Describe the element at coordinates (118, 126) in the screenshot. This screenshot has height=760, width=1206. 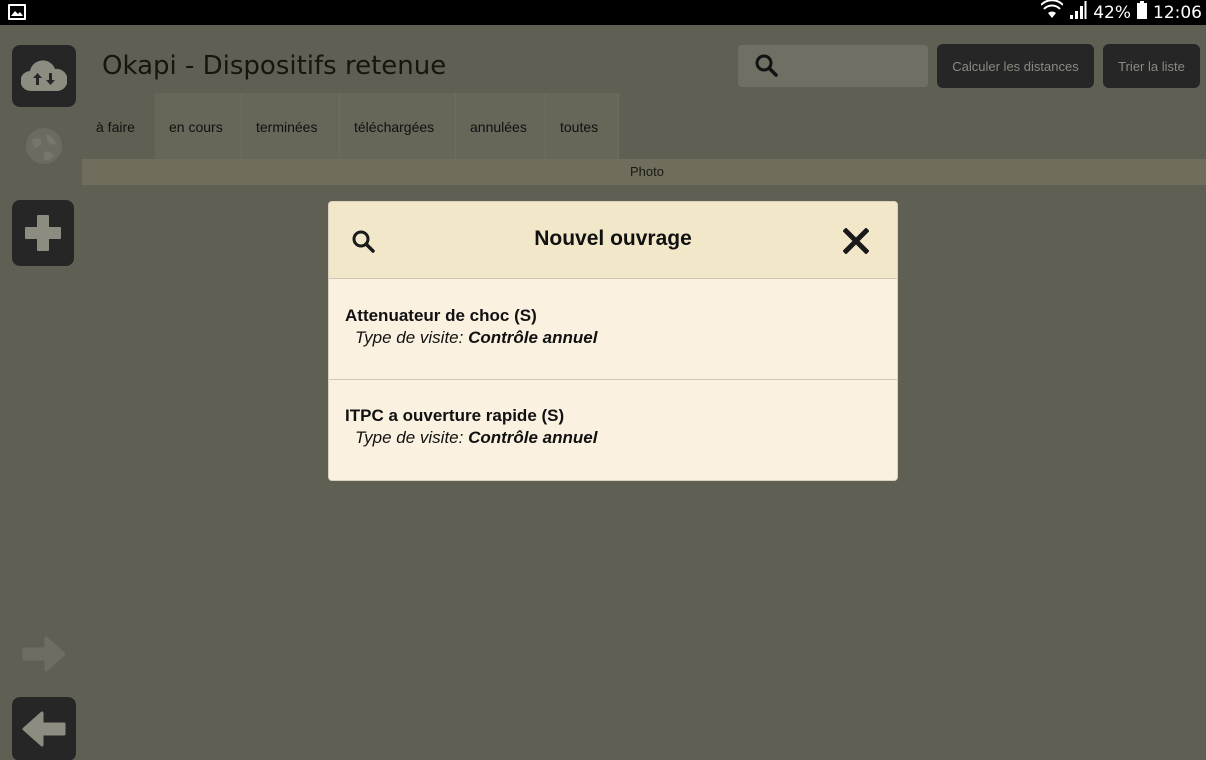
I see `tab-a-faire: à faire` at that location.